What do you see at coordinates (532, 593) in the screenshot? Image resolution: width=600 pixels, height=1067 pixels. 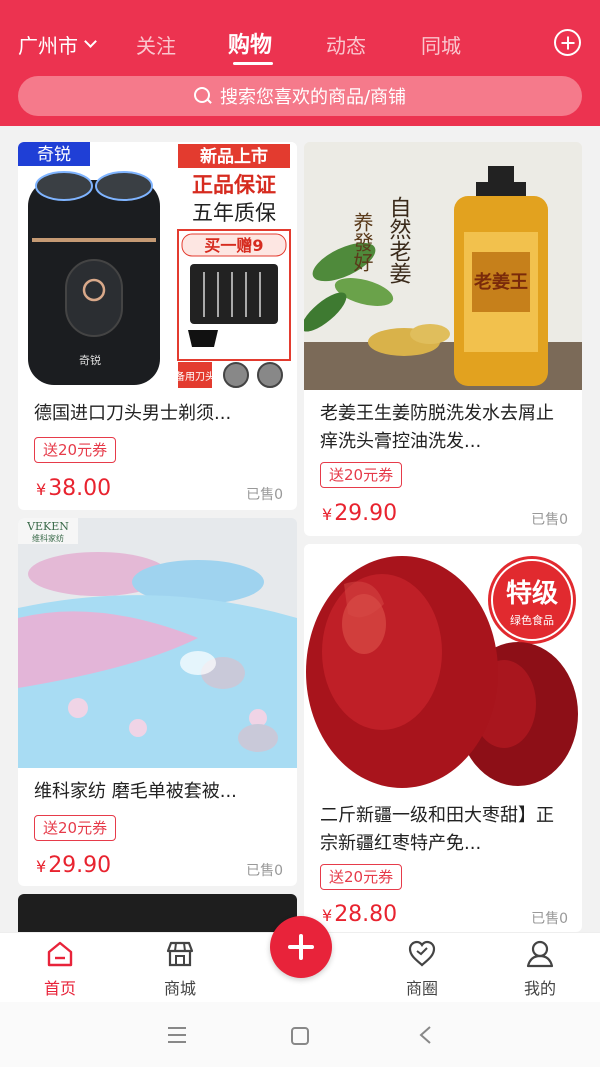 I see `badge-text-big: 特级` at bounding box center [532, 593].